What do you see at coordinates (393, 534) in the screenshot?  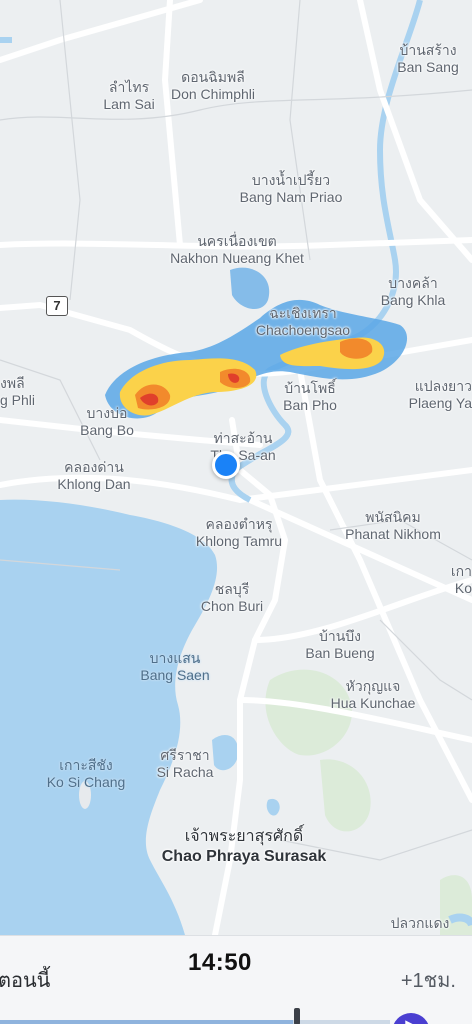 I see `place-label-en: Phanat Nikhom` at bounding box center [393, 534].